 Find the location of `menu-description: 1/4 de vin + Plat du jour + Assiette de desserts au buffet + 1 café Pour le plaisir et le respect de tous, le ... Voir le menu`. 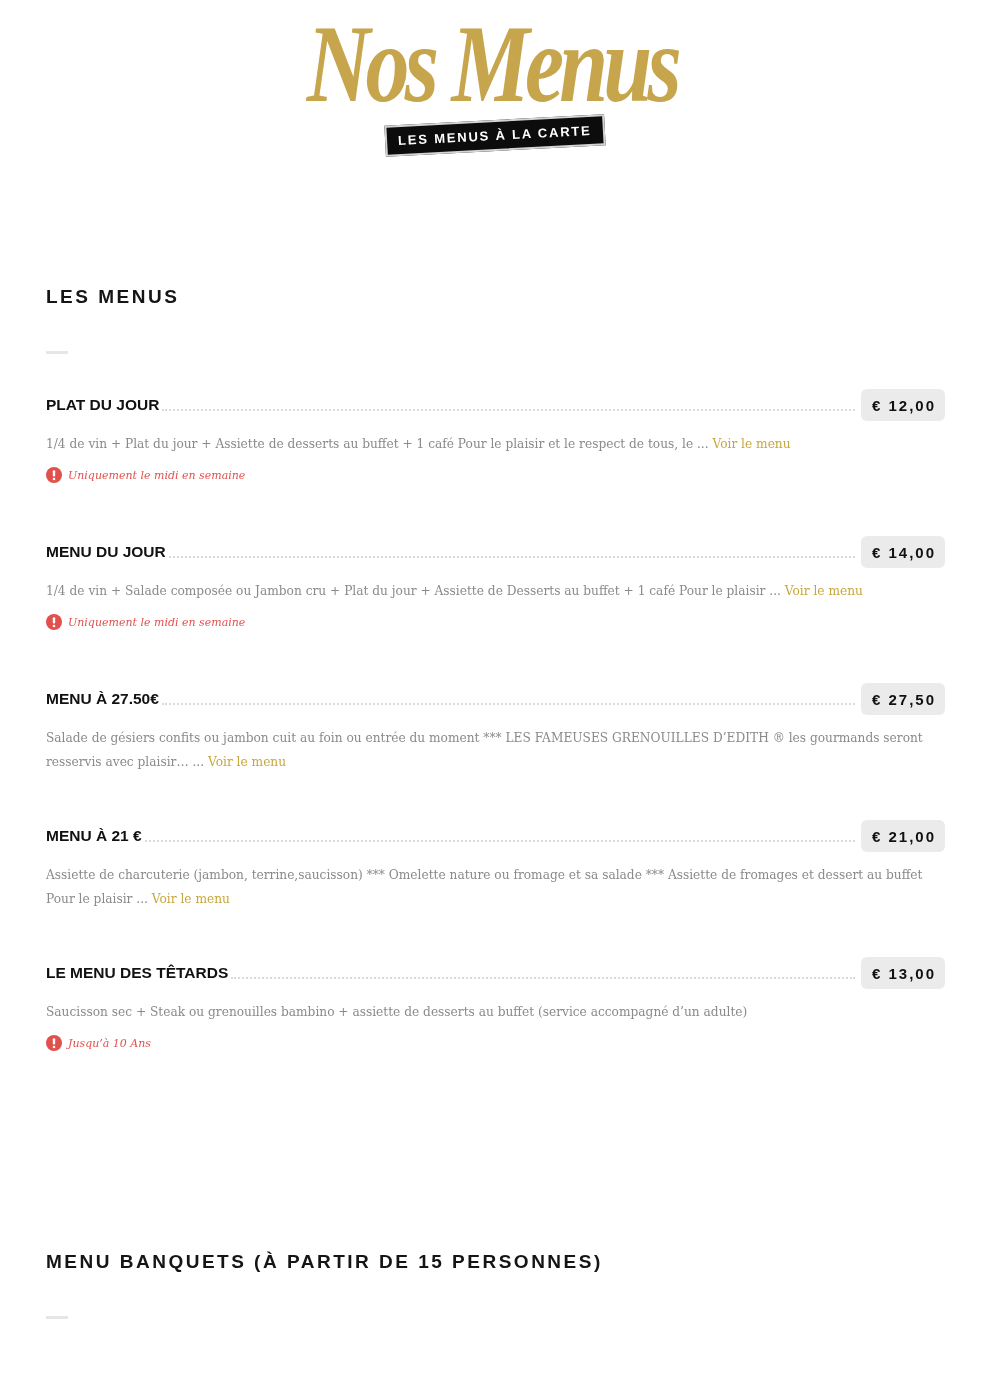

menu-description: 1/4 de vin + Plat du jour + Assiette de desserts au buffet + 1 café Pour le plaisir et le respect de tous, le ... Voir le menu is located at coordinates (419, 444).